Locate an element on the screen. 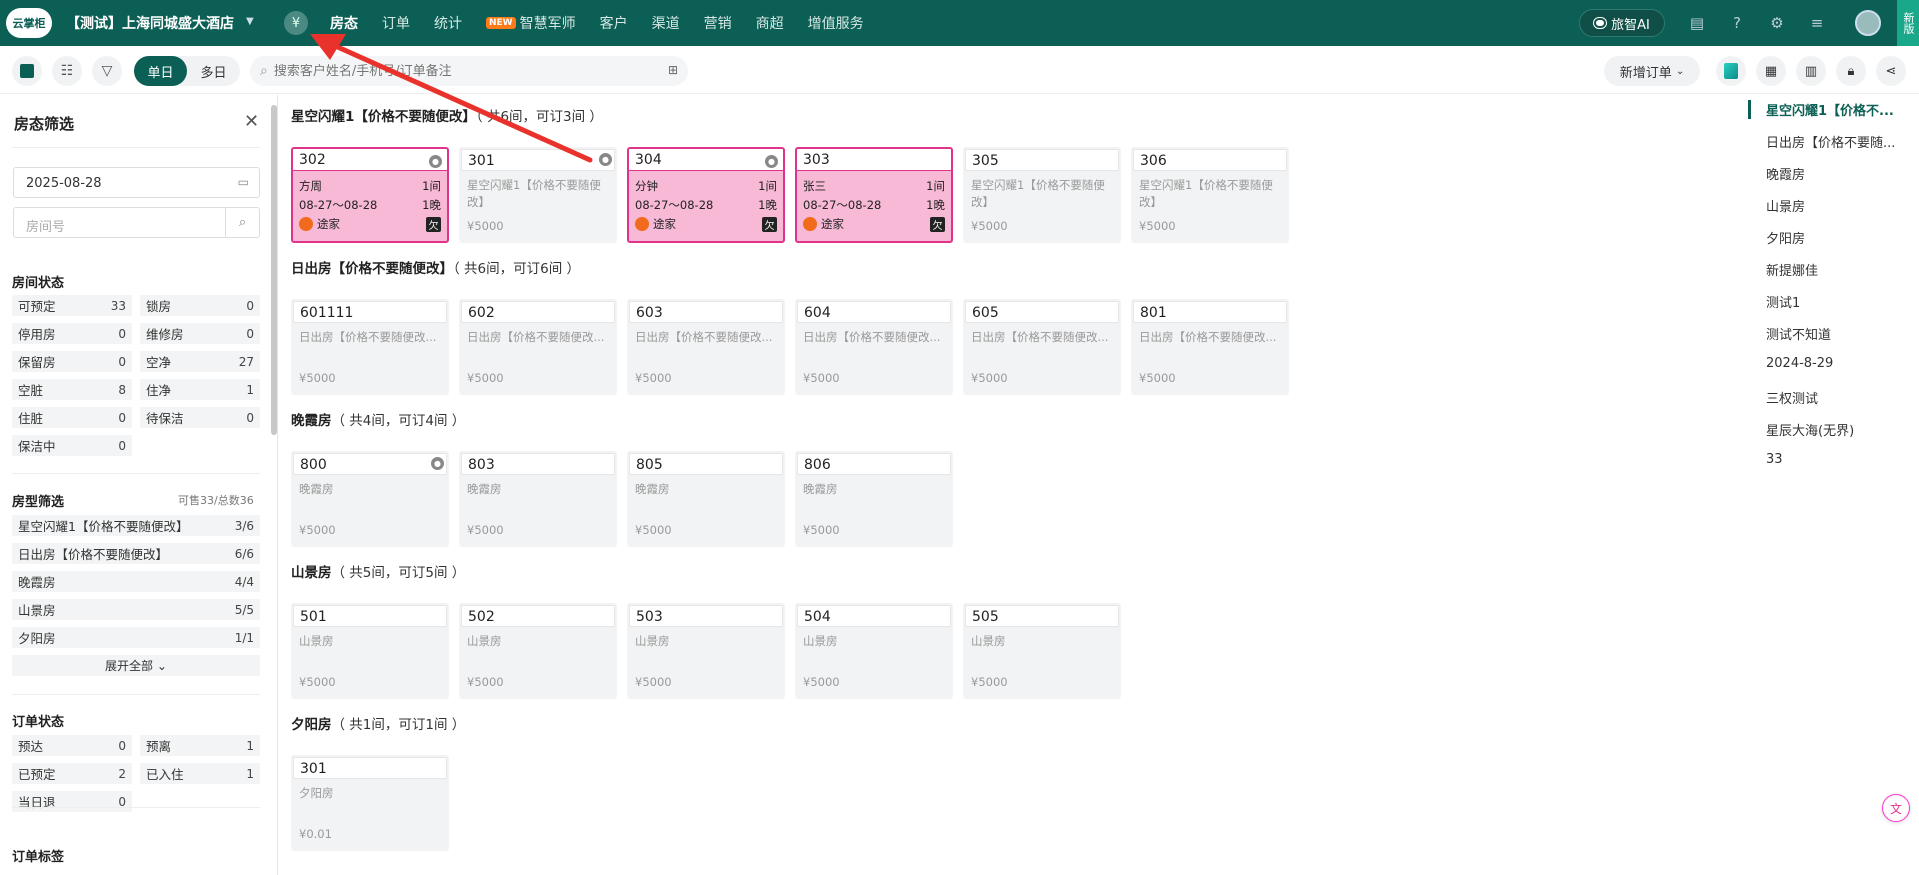 The image size is (1919, 875). anchor-item: 2024-8-29 is located at coordinates (1828, 363).